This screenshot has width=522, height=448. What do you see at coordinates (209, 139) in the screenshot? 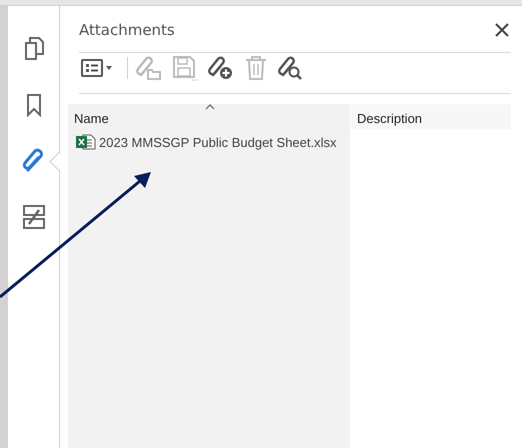
I see `attachment-item: 2023 MMSSGP Public Budget Sheet.xlsx` at bounding box center [209, 139].